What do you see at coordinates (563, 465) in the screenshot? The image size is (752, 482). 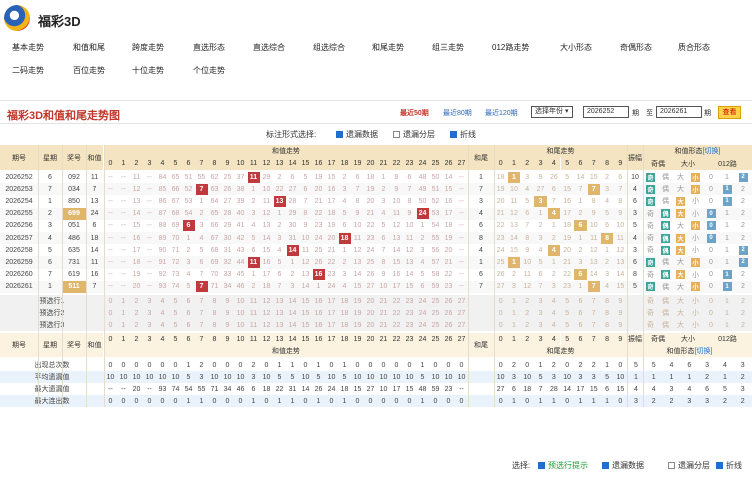 I see `bottom-option: 预选行提示` at bounding box center [563, 465].